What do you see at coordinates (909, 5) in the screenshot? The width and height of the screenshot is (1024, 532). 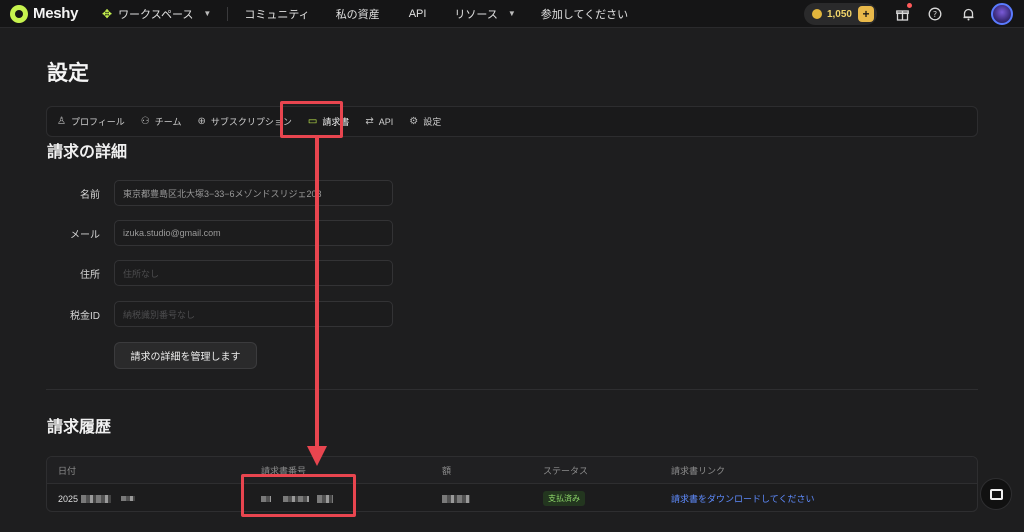 I see `notification-dot` at bounding box center [909, 5].